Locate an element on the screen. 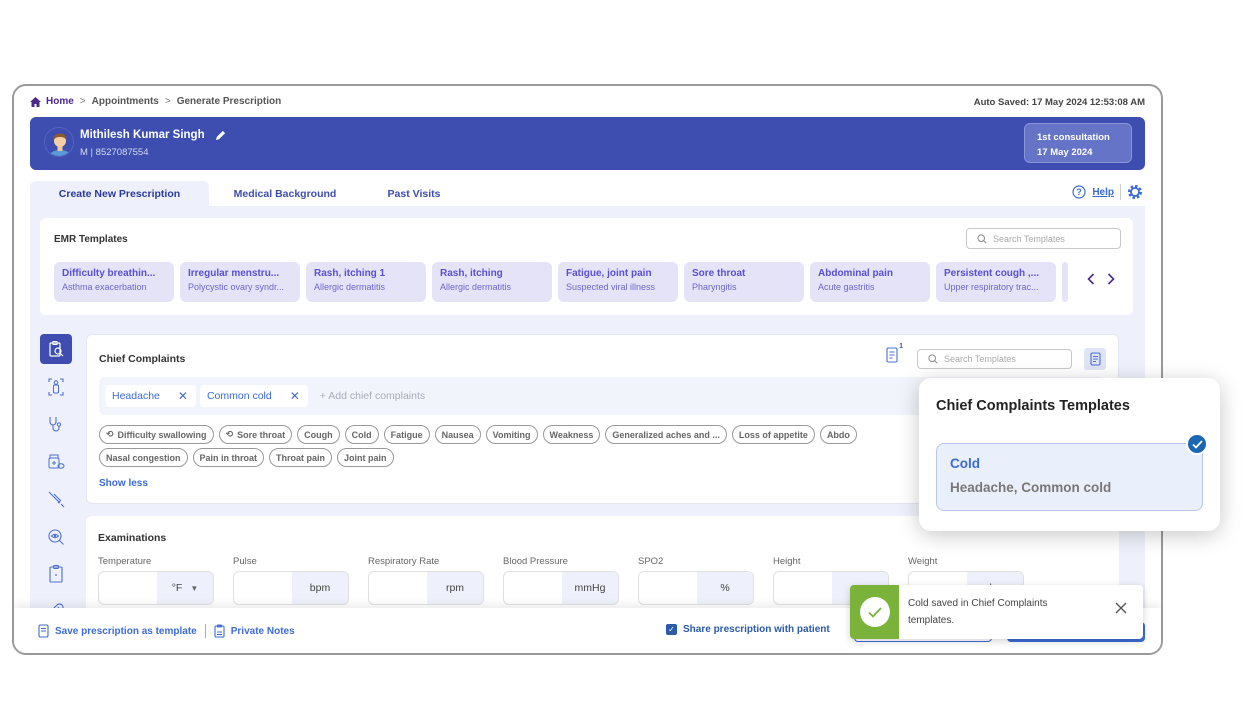  divider is located at coordinates (1120, 192).